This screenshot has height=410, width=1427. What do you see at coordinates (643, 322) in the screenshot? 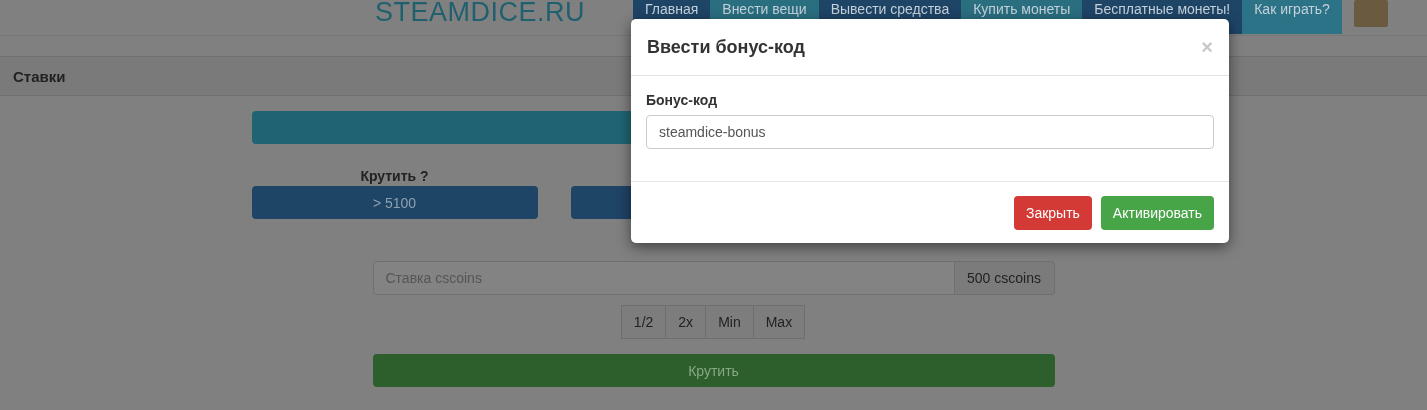
I see `multiplier-button: 1/2` at bounding box center [643, 322].